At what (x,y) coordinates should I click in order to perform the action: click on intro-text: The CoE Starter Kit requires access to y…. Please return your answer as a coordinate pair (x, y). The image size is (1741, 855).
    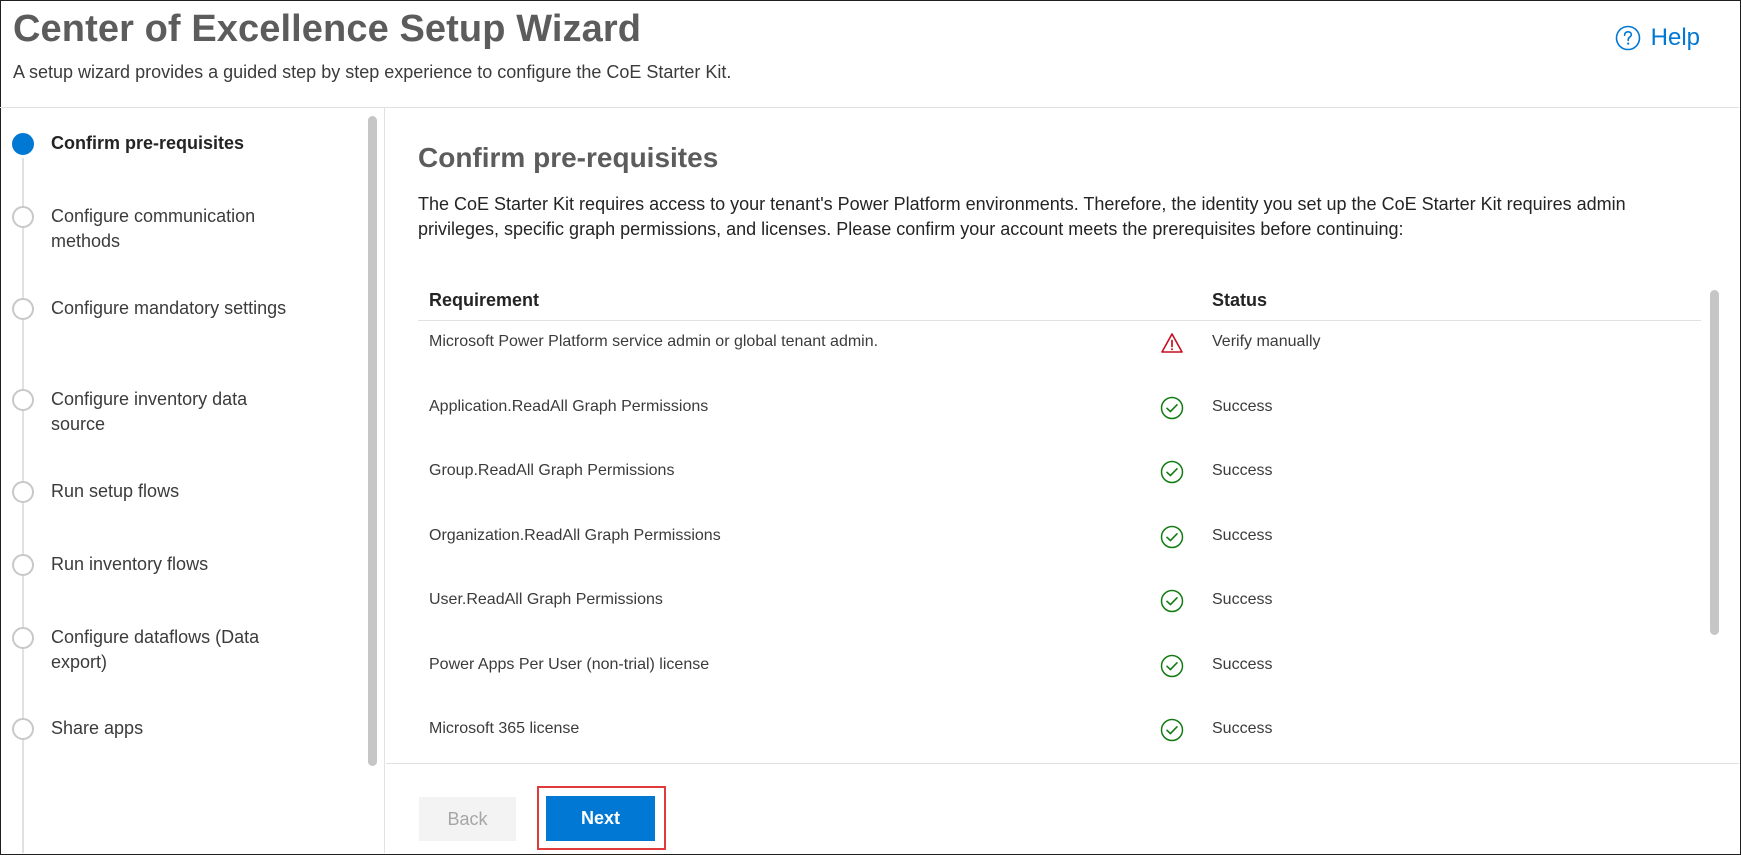
    Looking at the image, I should click on (1022, 216).